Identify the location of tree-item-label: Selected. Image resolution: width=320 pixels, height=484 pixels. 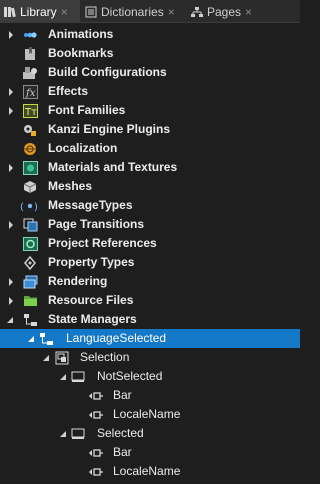
(120, 433).